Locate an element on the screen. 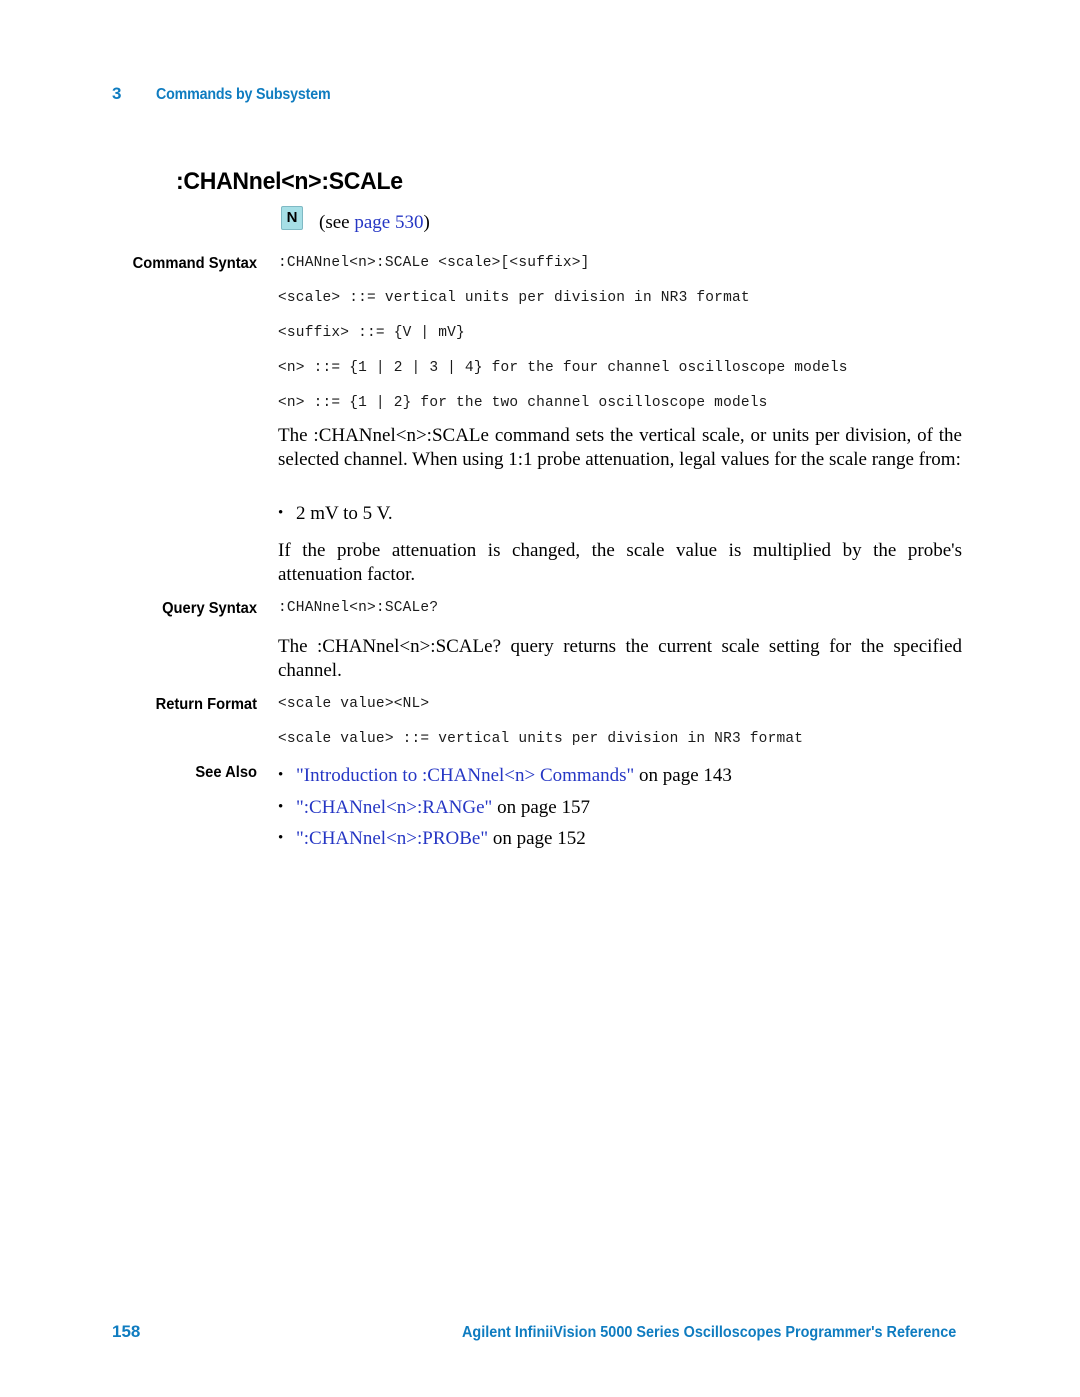 The width and height of the screenshot is (1080, 1397). footer-page-number: 158 is located at coordinates (126, 1331).